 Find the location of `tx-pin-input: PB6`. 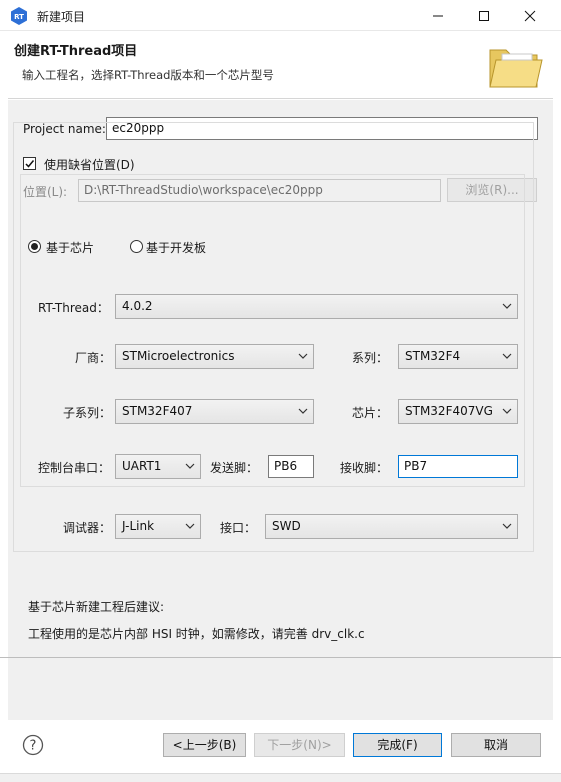

tx-pin-input: PB6 is located at coordinates (291, 466).